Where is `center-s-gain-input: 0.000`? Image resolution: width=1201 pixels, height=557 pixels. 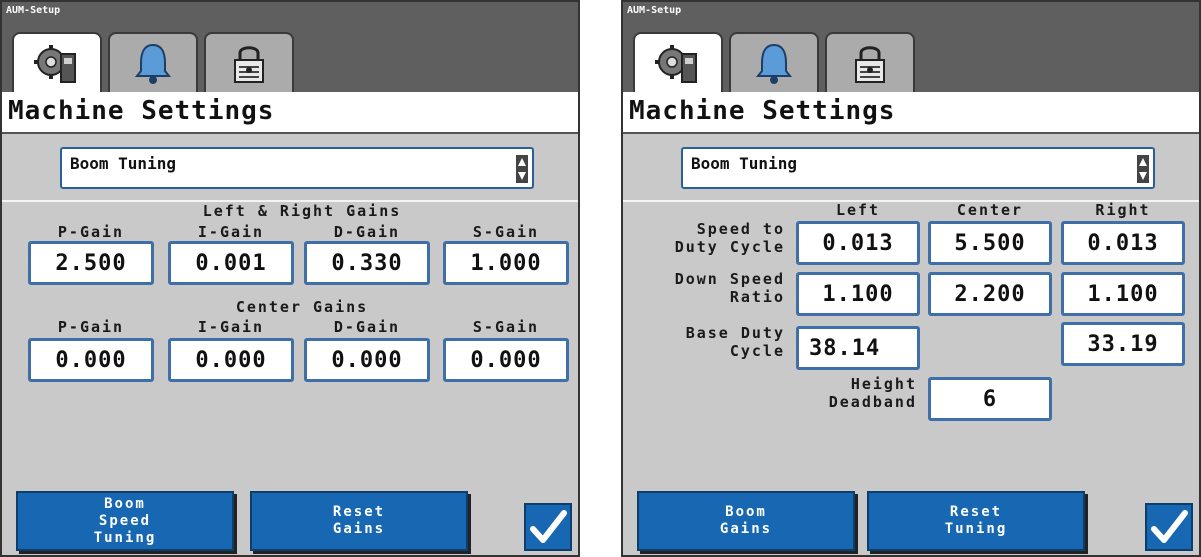
center-s-gain-input: 0.000 is located at coordinates (506, 360).